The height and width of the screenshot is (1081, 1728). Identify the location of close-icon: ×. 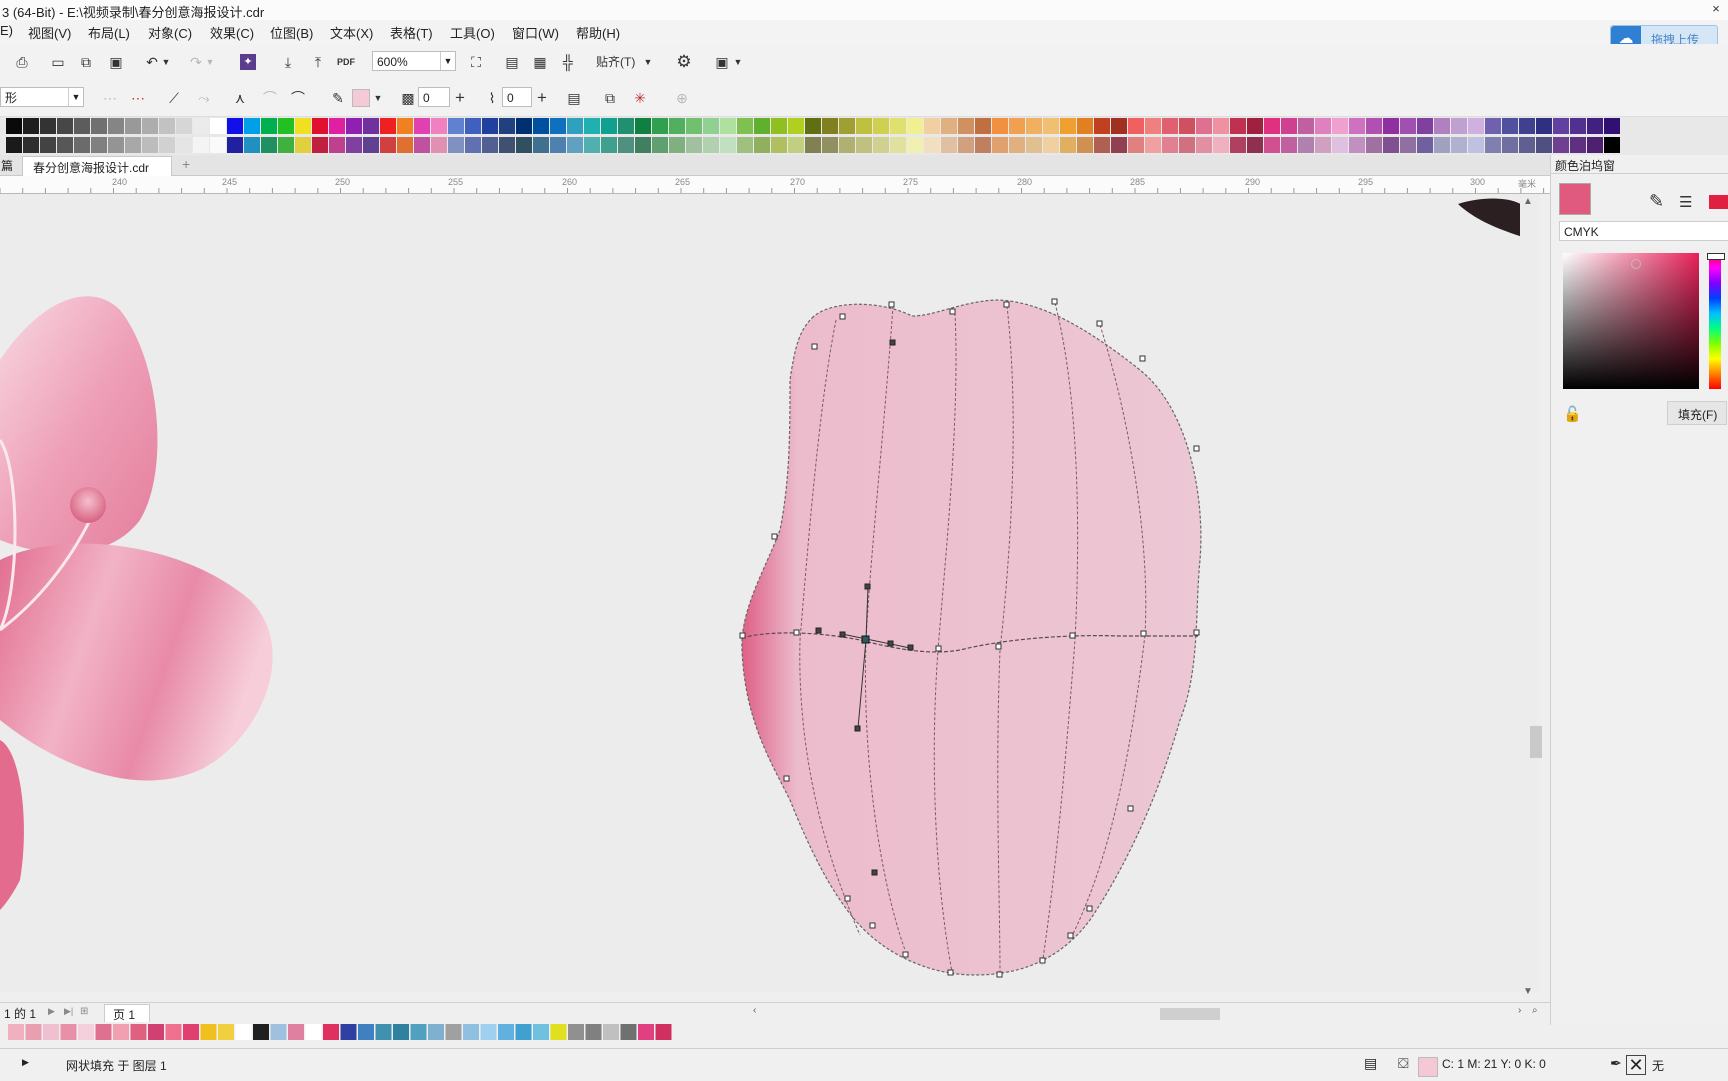
(1716, 9).